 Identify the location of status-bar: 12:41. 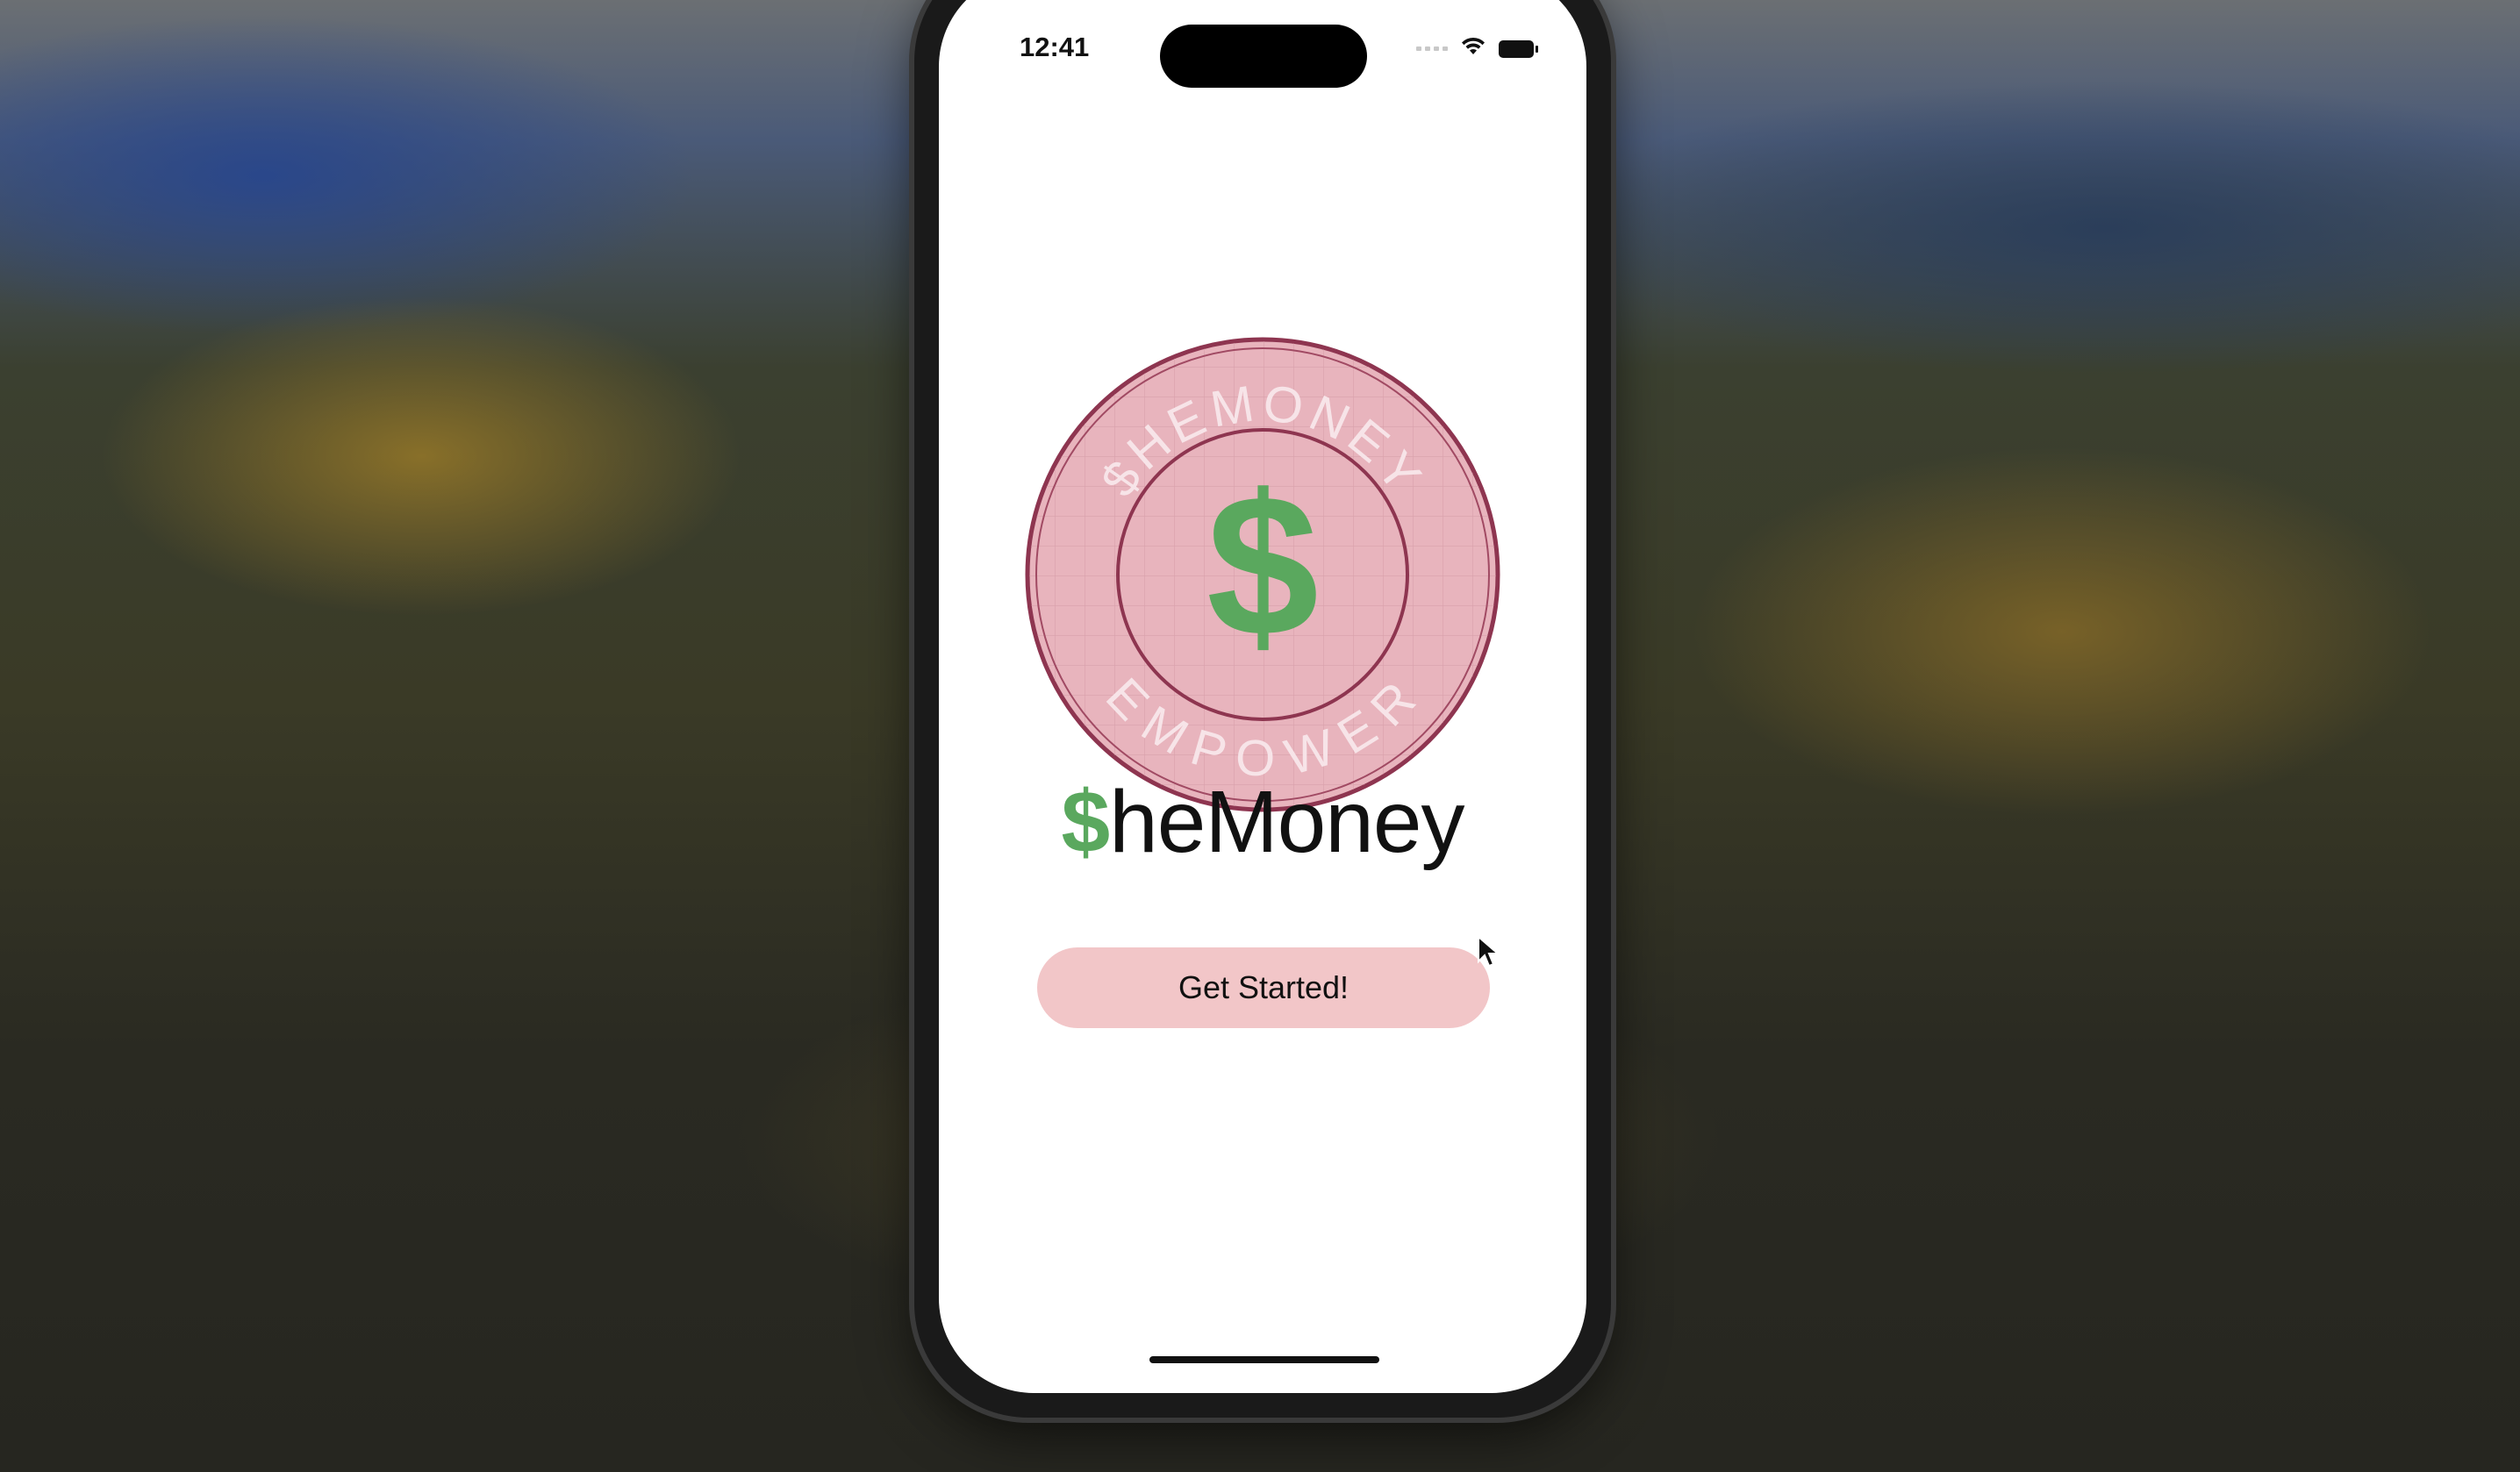
(1262, 60).